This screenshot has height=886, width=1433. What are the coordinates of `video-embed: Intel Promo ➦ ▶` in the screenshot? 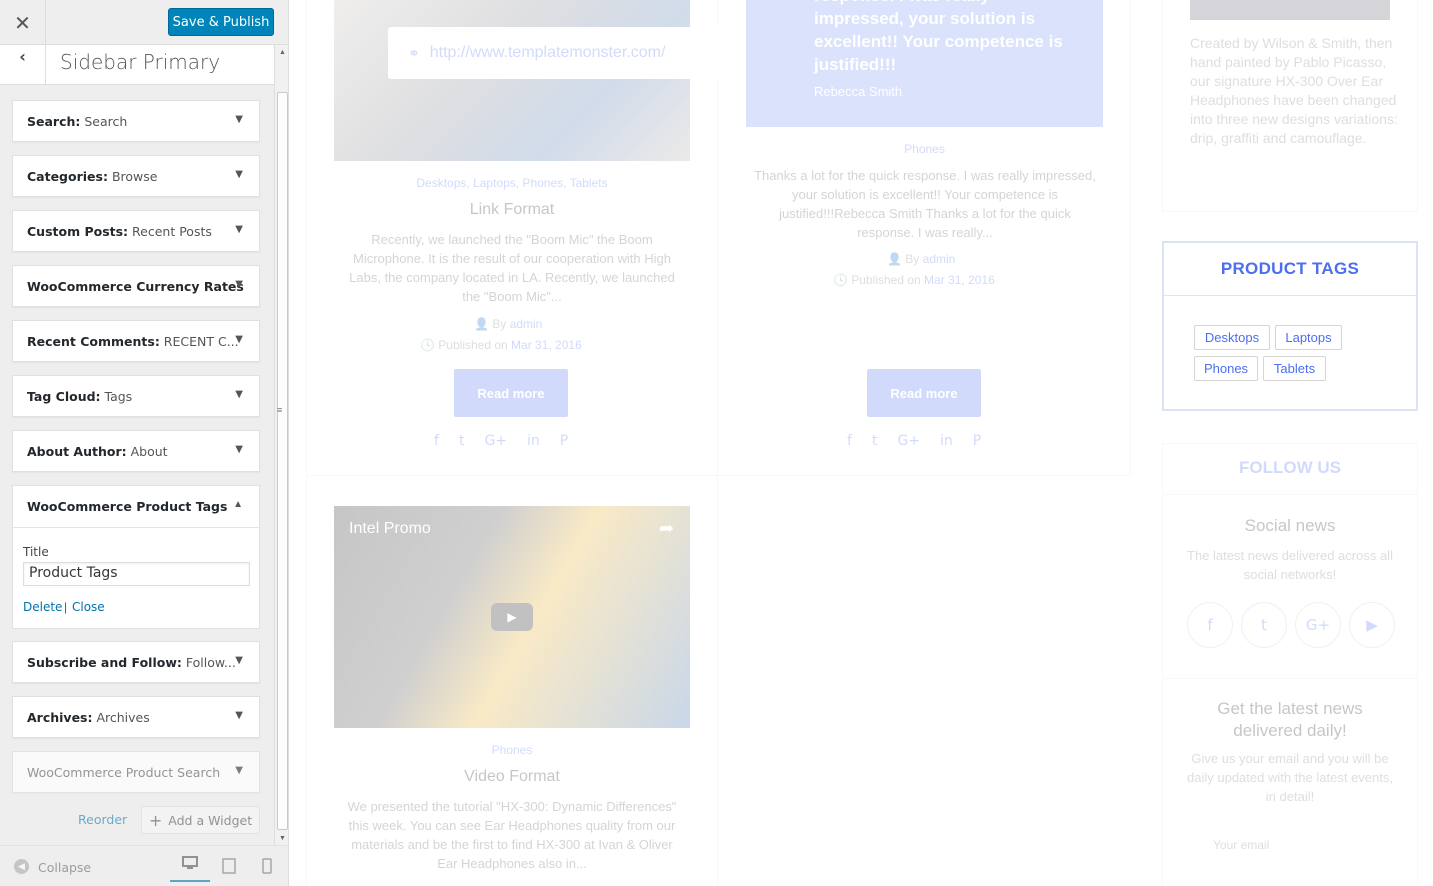 It's located at (512, 617).